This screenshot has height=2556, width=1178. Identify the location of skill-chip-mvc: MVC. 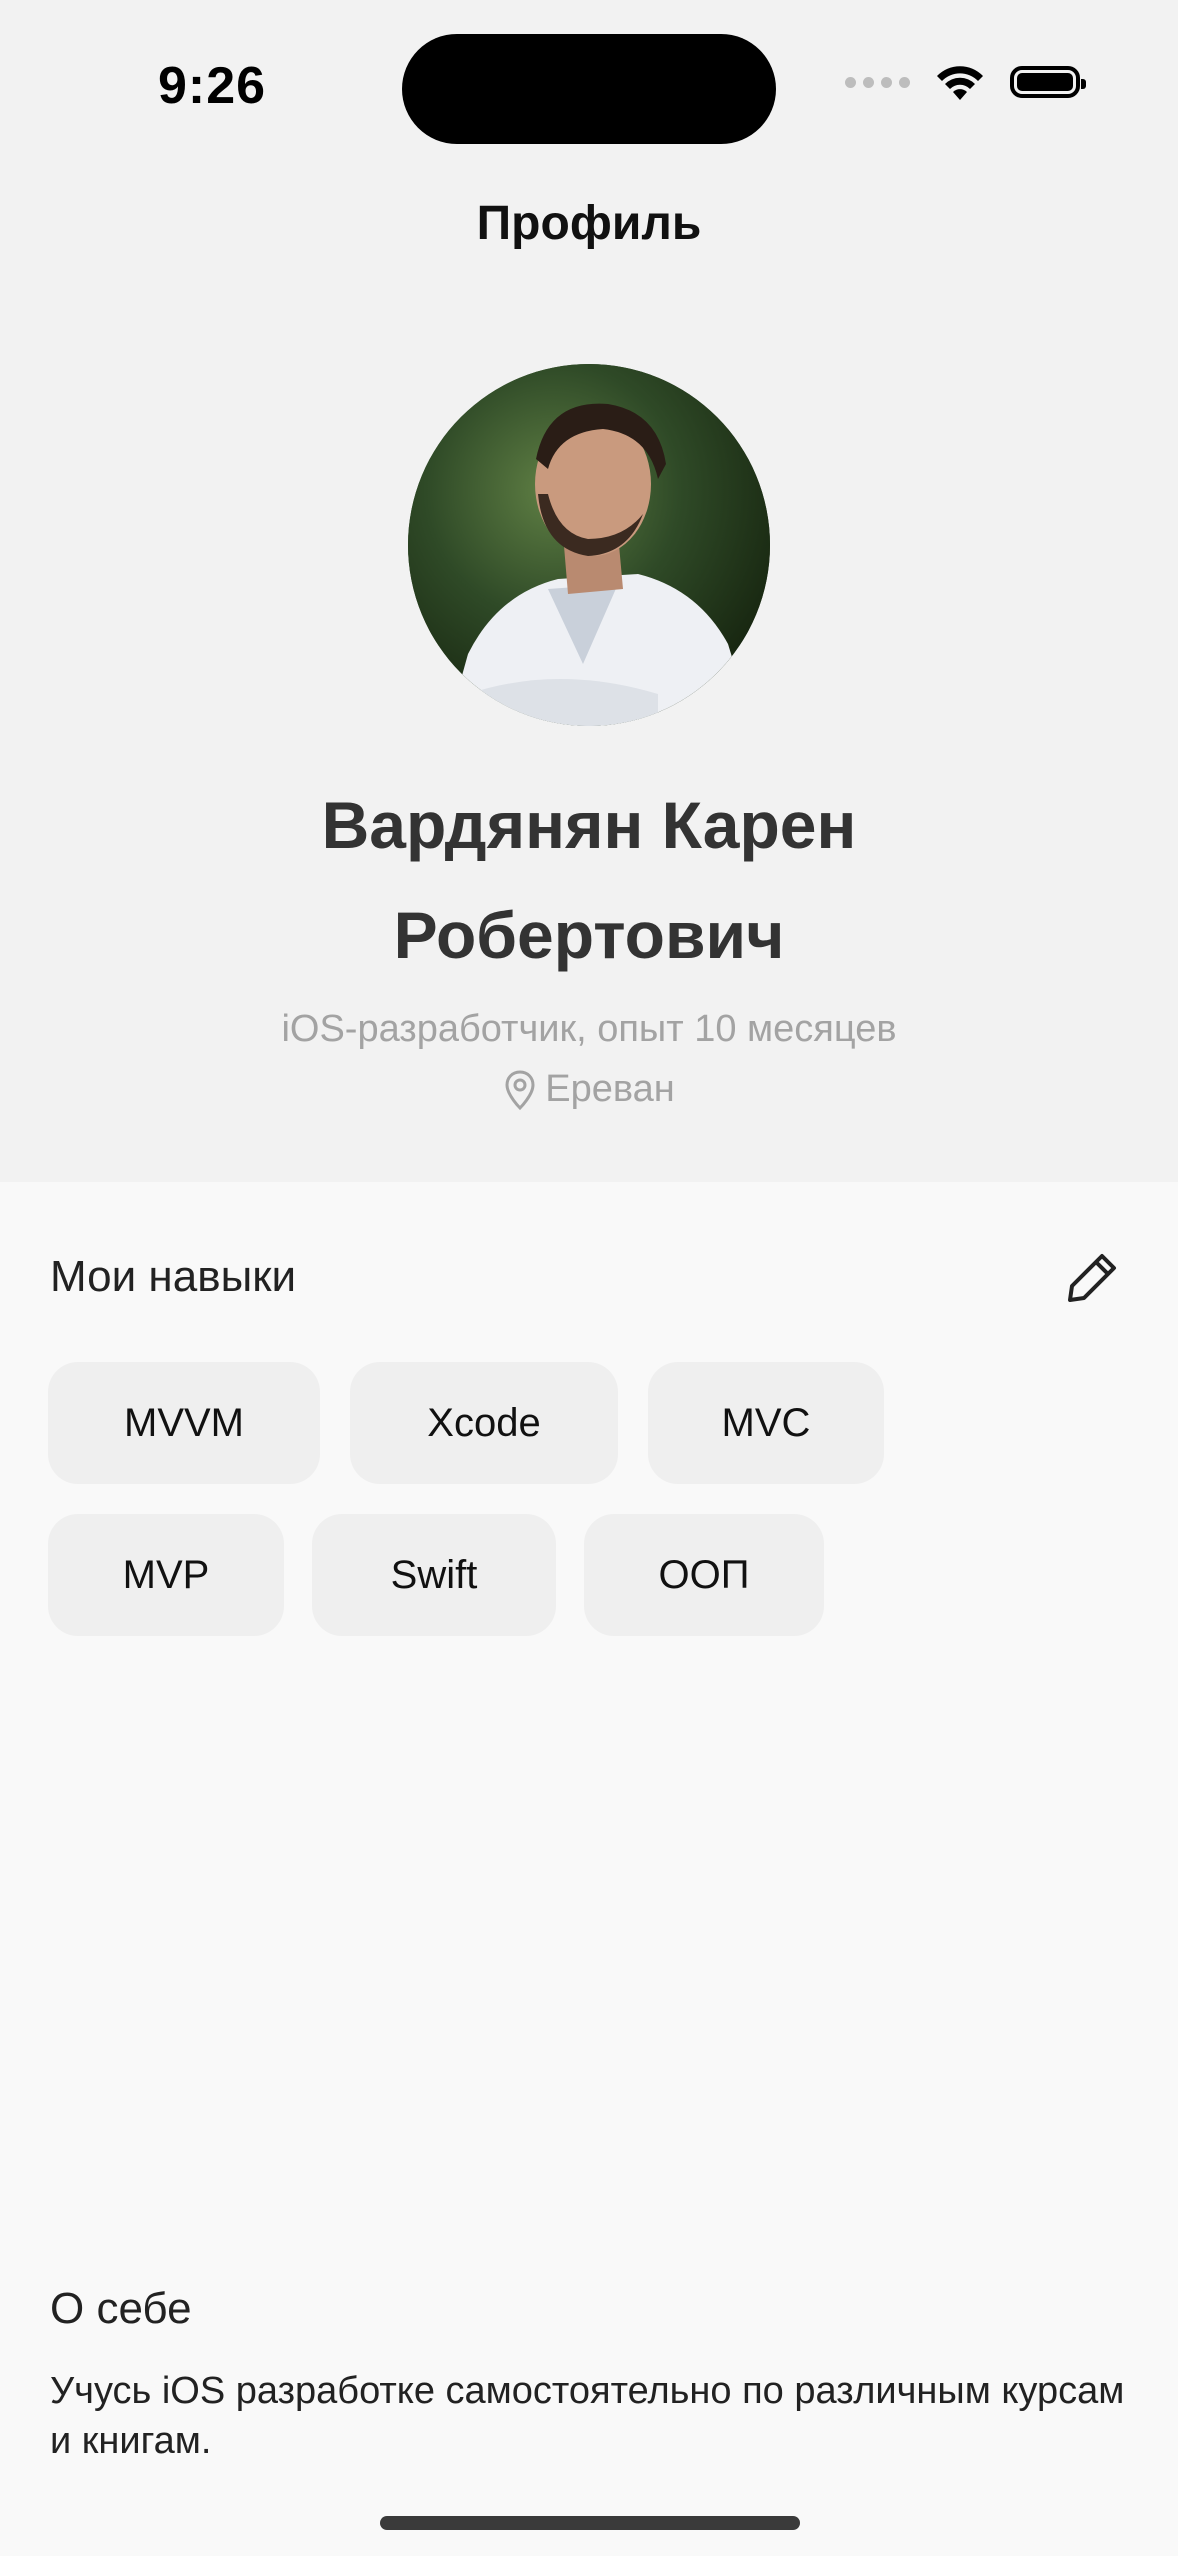
(766, 1423).